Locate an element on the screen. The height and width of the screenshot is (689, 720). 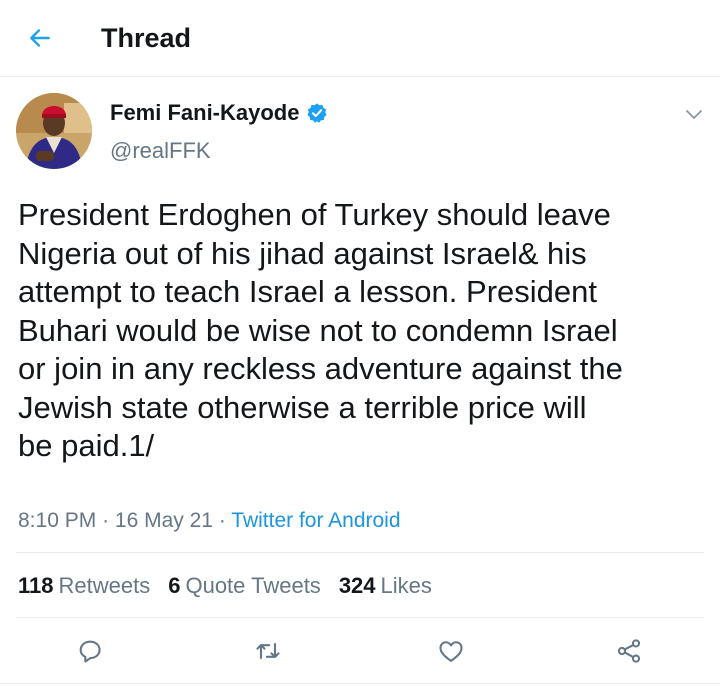
tweet-date: 16 May 21 is located at coordinates (163, 520).